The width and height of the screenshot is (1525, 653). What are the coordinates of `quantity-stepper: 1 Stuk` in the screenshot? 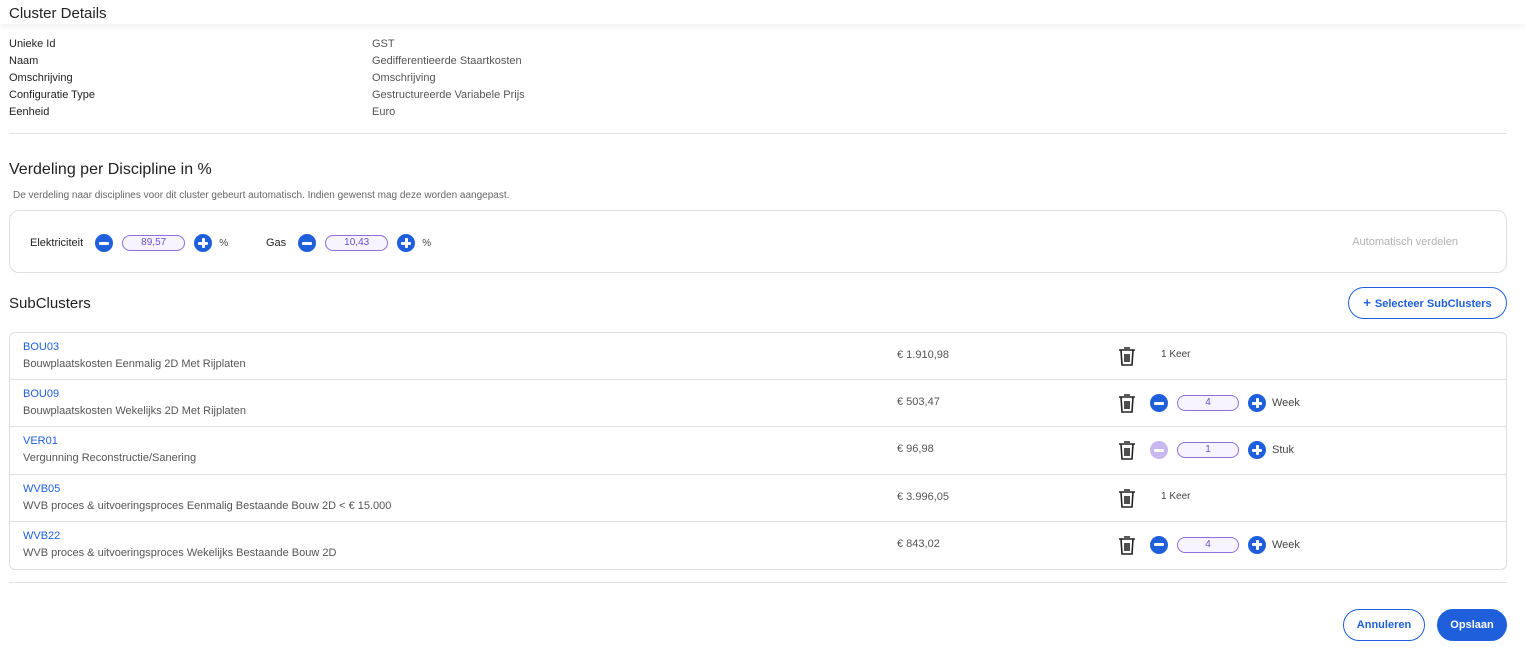 It's located at (1222, 450).